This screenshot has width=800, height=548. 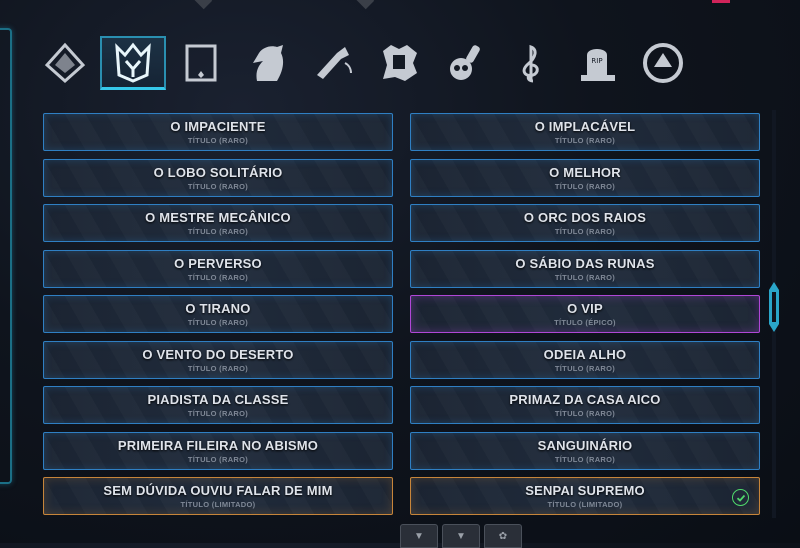 I want to click on bottom-tab-strip: ▼ ▼ ✿, so click(x=461, y=536).